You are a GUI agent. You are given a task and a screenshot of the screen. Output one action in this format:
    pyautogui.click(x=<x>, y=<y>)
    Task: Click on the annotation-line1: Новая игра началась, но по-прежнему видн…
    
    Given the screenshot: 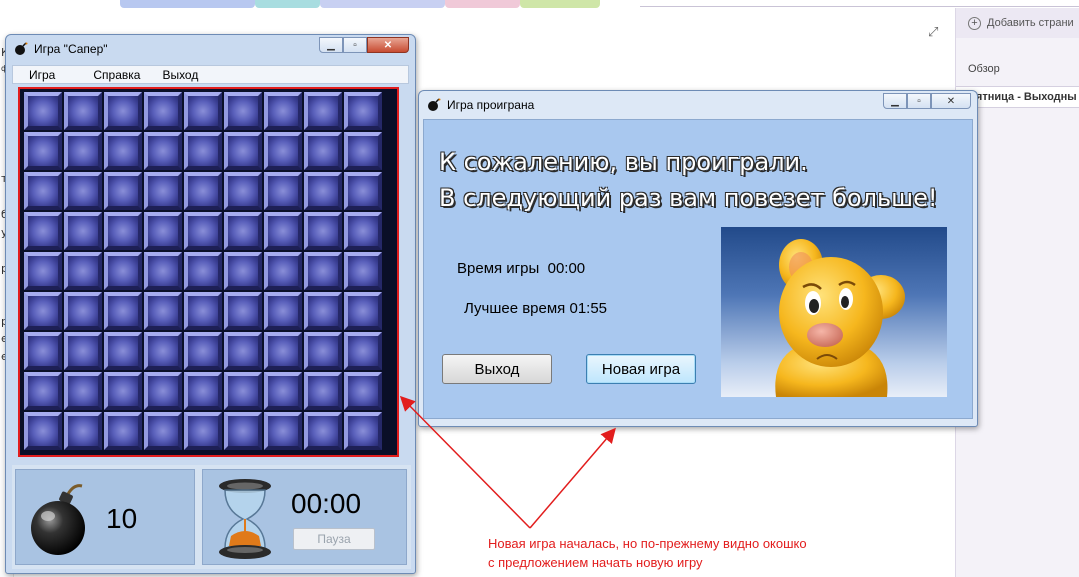 What is the action you would take?
    pyautogui.click(x=647, y=543)
    